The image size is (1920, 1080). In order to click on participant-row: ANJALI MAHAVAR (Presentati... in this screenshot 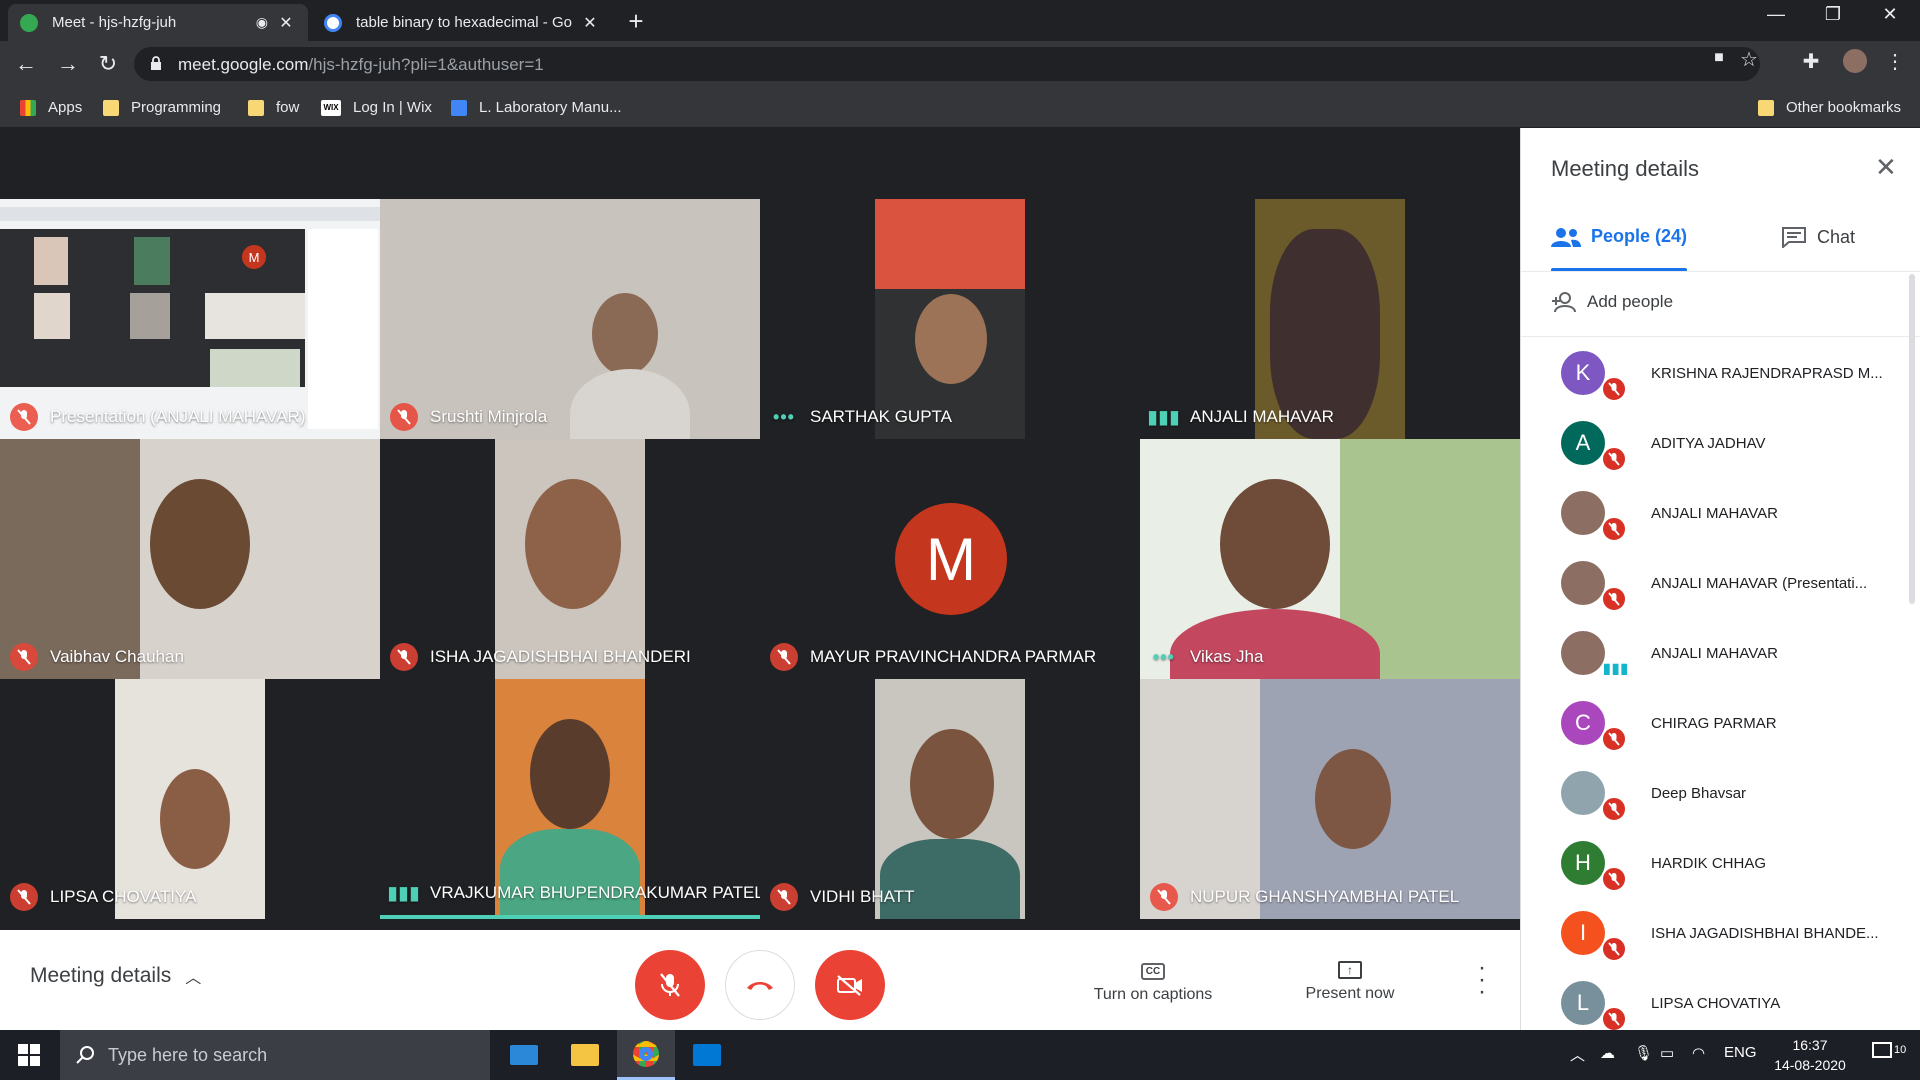, I will do `click(1716, 583)`.